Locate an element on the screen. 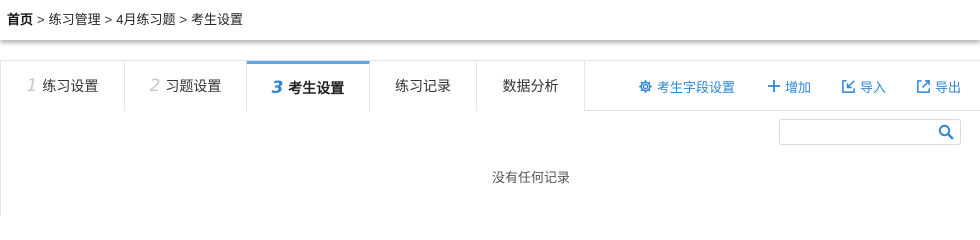 The height and width of the screenshot is (240, 980). tab-number: 3 is located at coordinates (277, 88).